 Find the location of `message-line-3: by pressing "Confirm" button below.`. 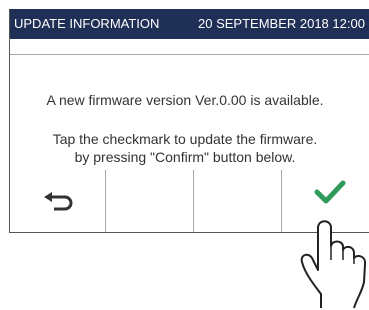

message-line-3: by pressing "Confirm" button below. is located at coordinates (185, 157).